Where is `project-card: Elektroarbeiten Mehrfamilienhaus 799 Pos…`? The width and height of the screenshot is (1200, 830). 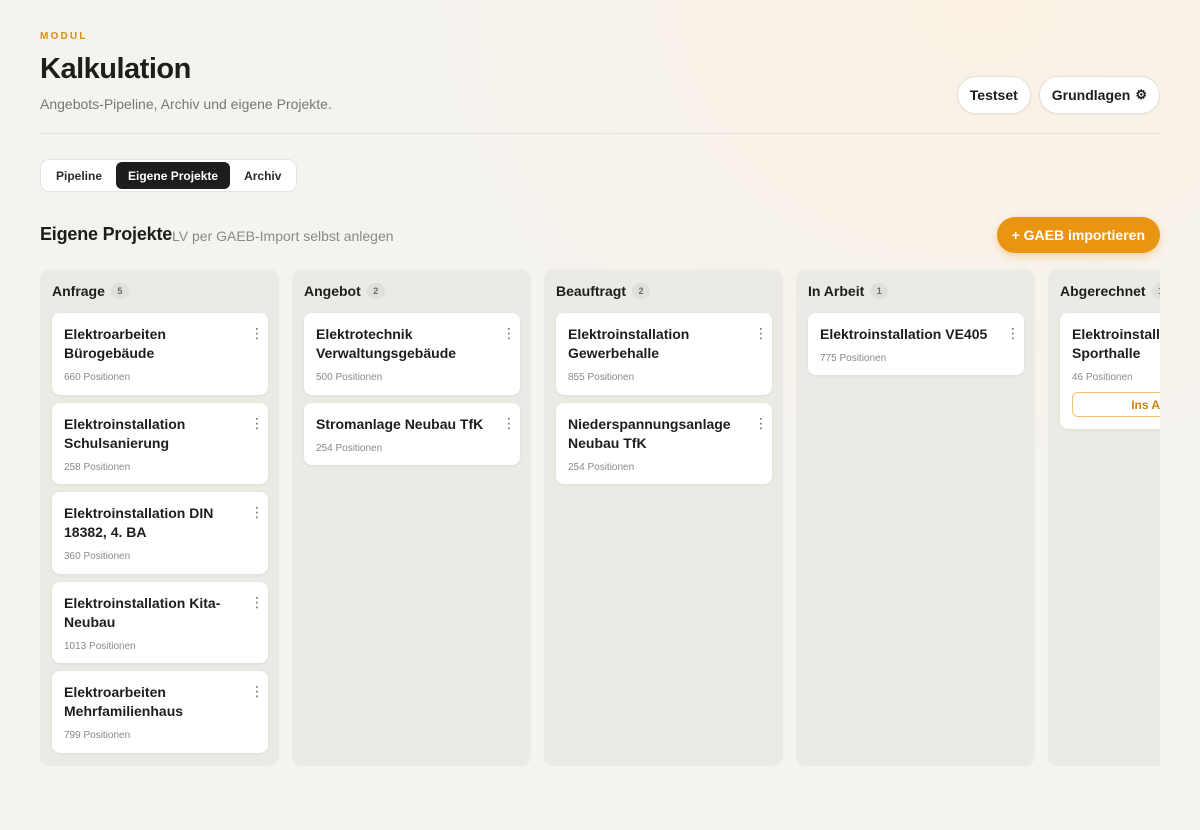 project-card: Elektroarbeiten Mehrfamilienhaus 799 Pos… is located at coordinates (160, 712).